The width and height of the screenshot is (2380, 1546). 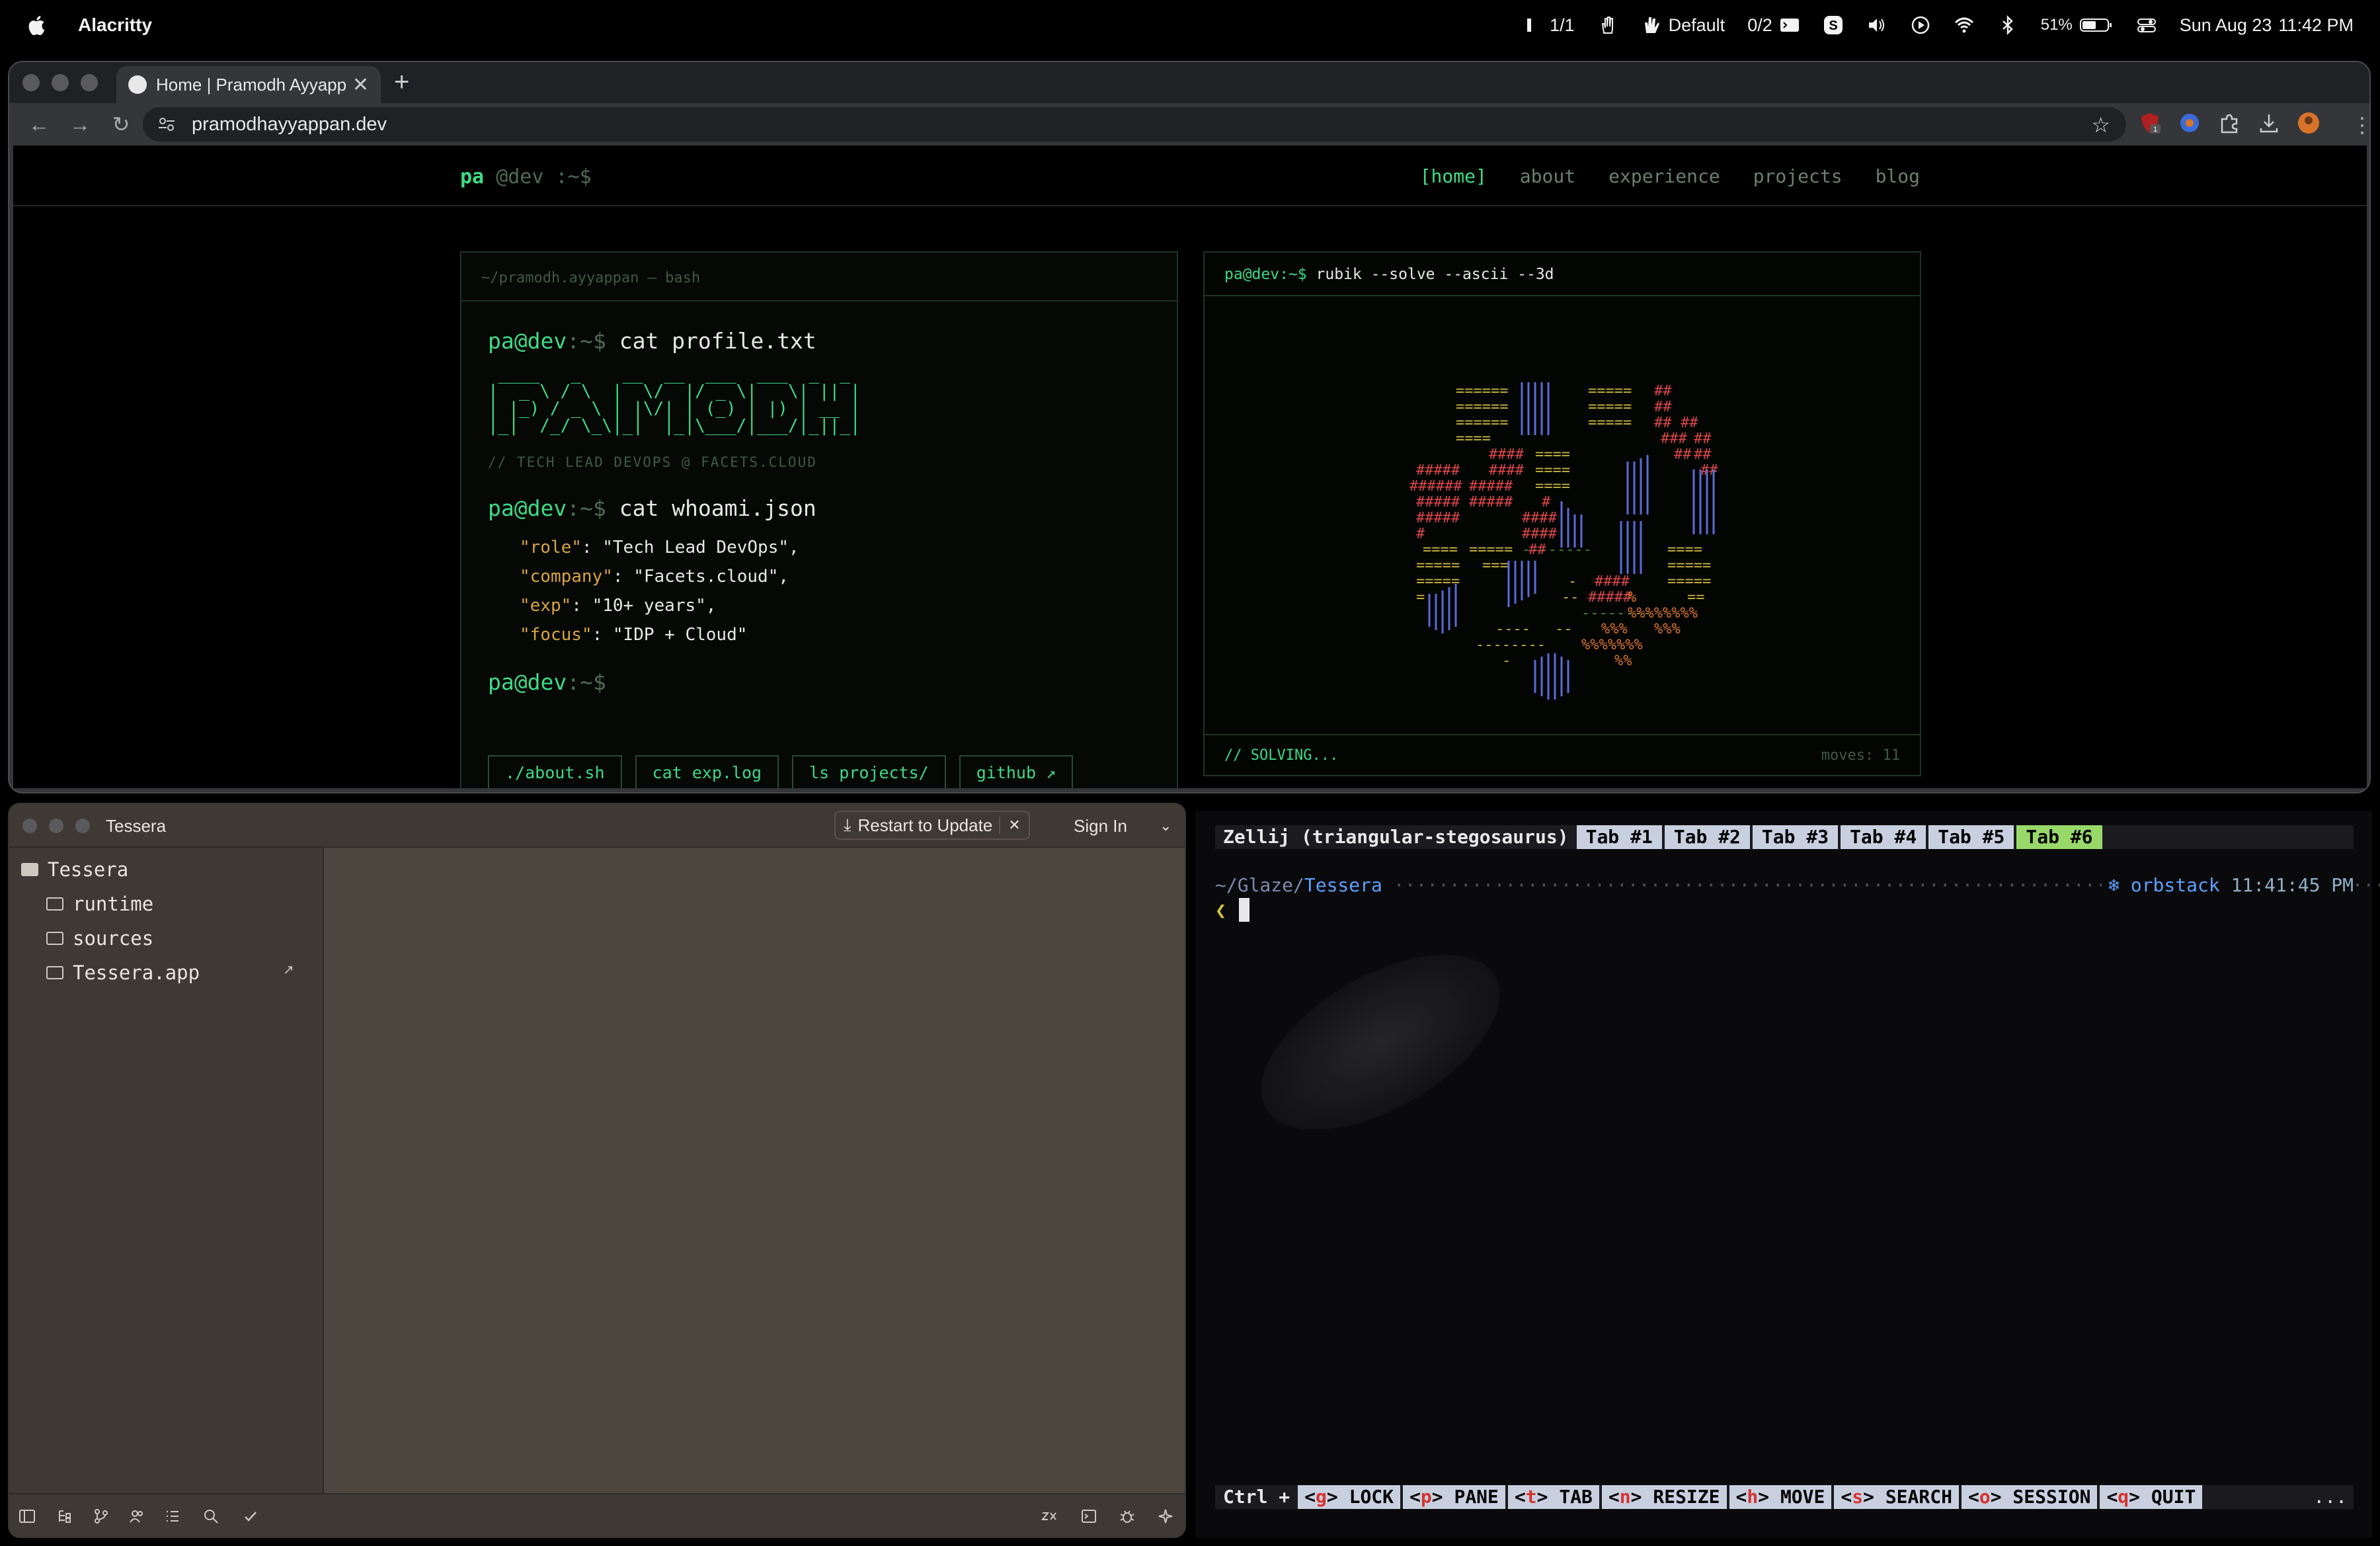 I want to click on close-tab-icon: ✕, so click(x=360, y=85).